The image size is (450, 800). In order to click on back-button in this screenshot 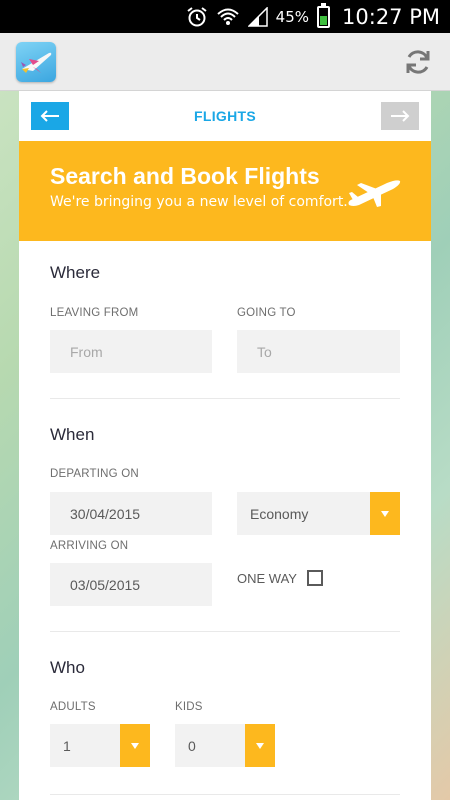, I will do `click(50, 116)`.